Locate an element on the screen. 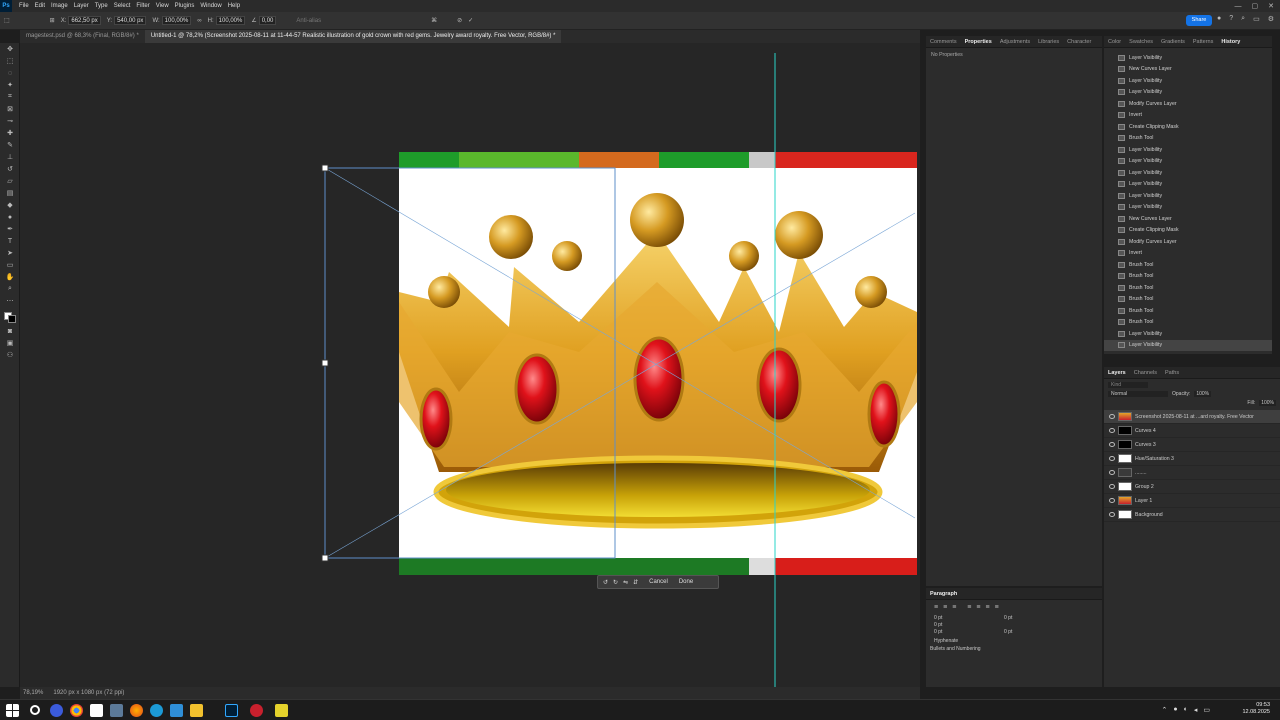 The image size is (1280, 720). menu-view: View is located at coordinates (162, 6).